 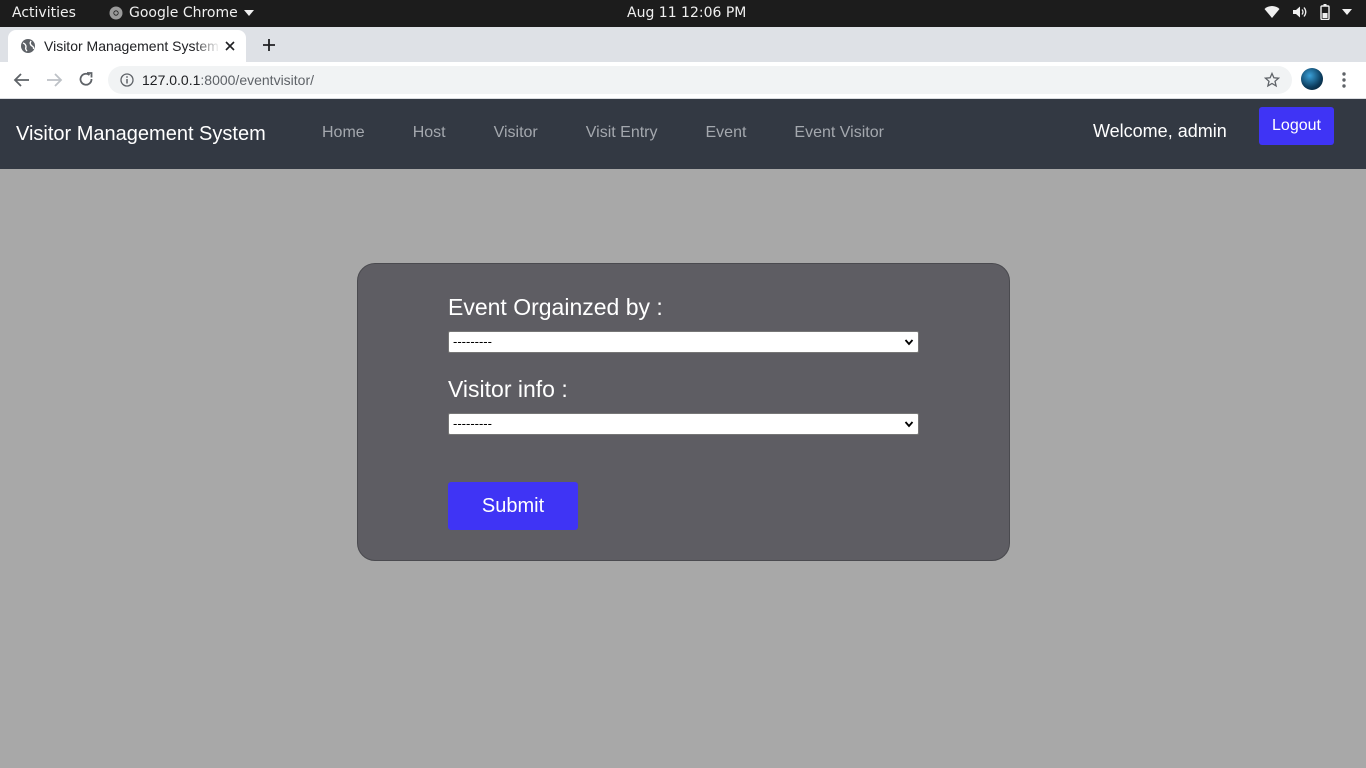 I want to click on submit-button: Submit, so click(x=513, y=506).